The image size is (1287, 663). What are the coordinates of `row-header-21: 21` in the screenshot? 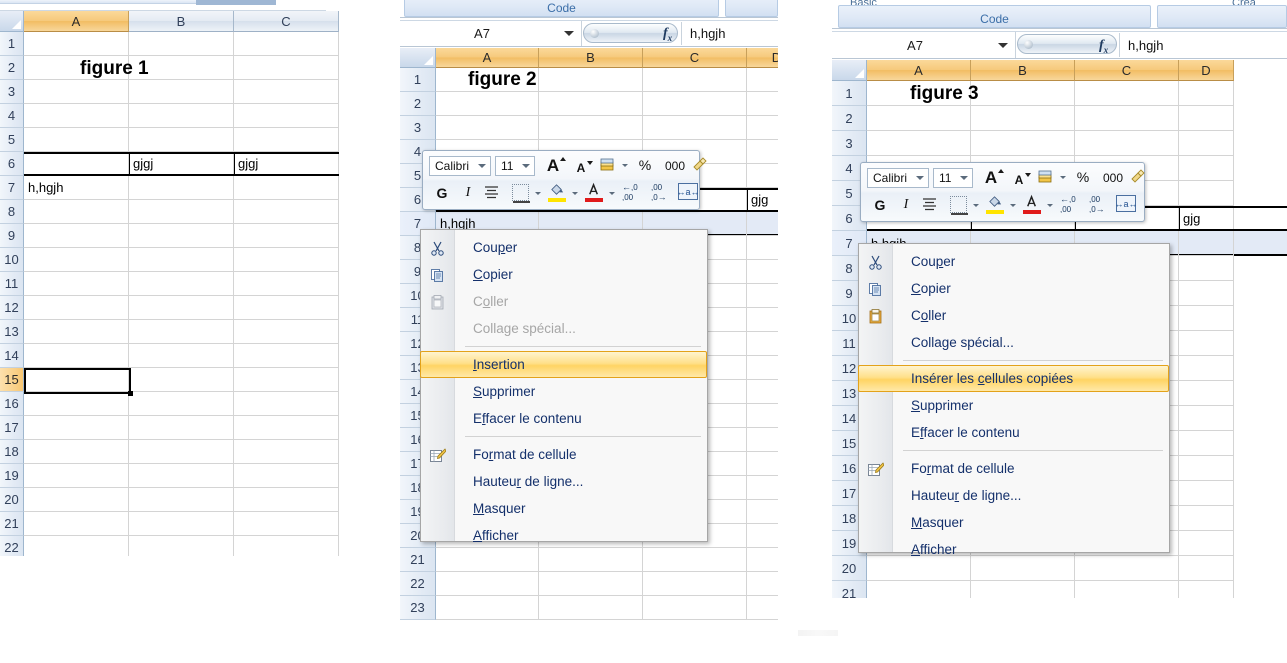 It's located at (849, 589).